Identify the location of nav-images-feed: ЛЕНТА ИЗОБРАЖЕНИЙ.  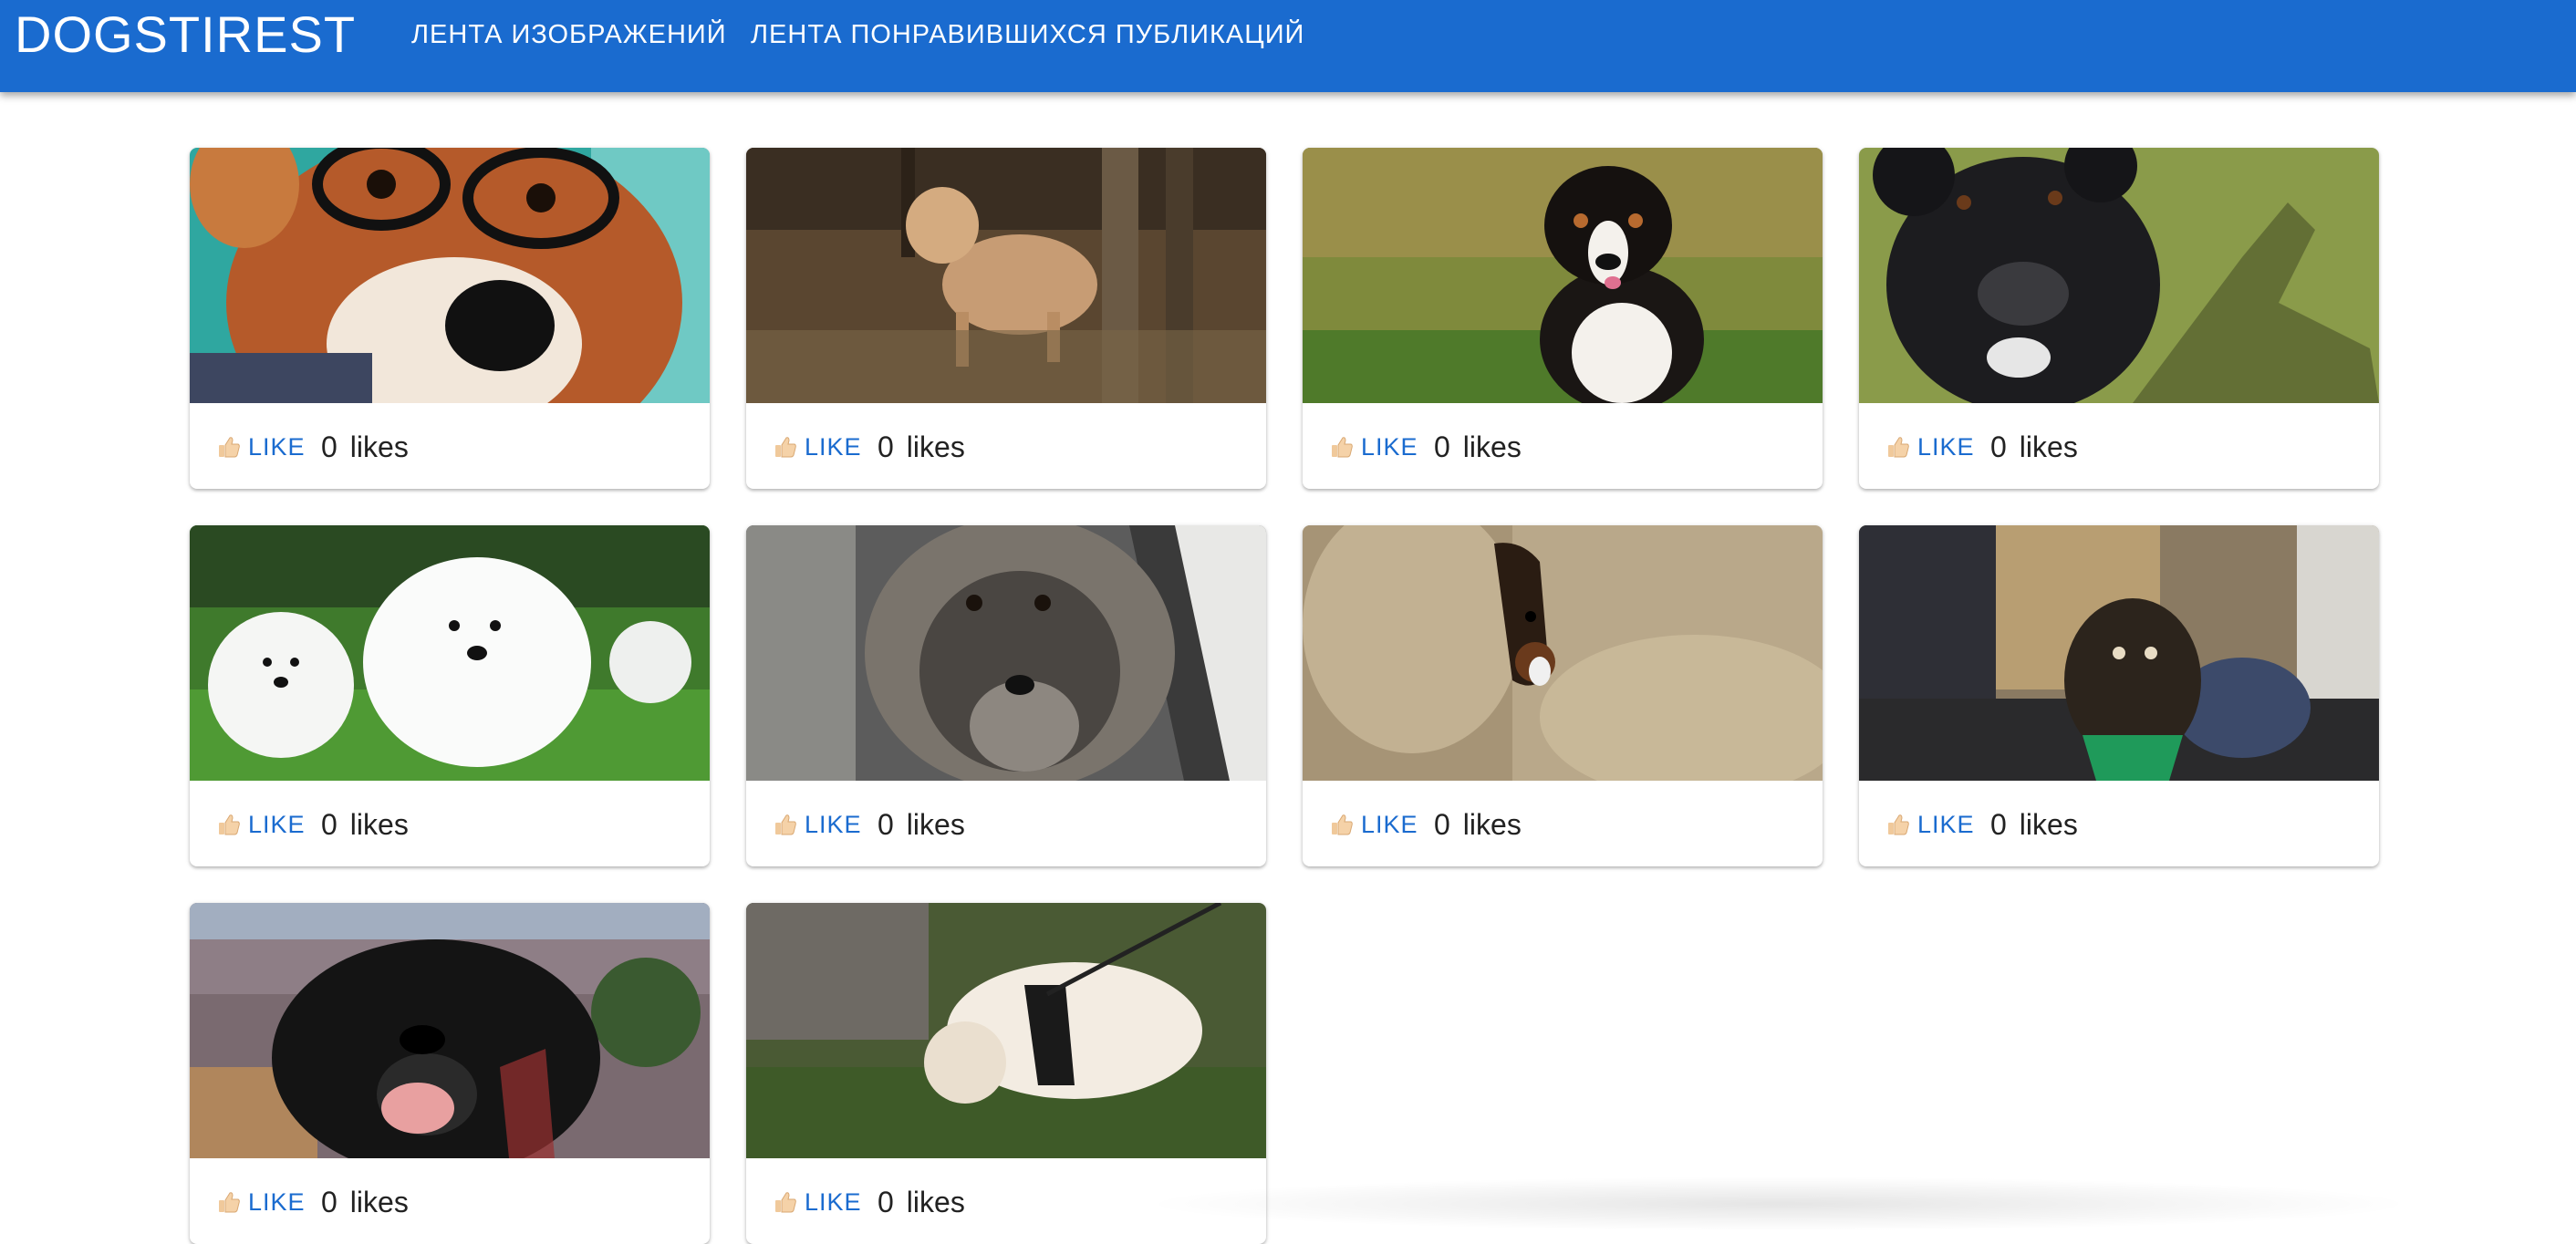
(569, 34).